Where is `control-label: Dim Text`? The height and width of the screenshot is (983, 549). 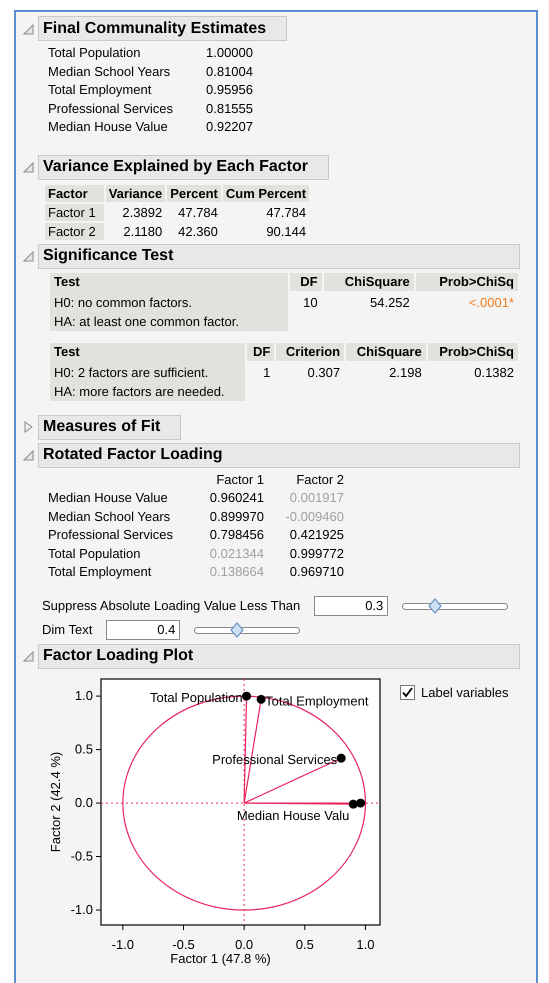
control-label: Dim Text is located at coordinates (67, 629).